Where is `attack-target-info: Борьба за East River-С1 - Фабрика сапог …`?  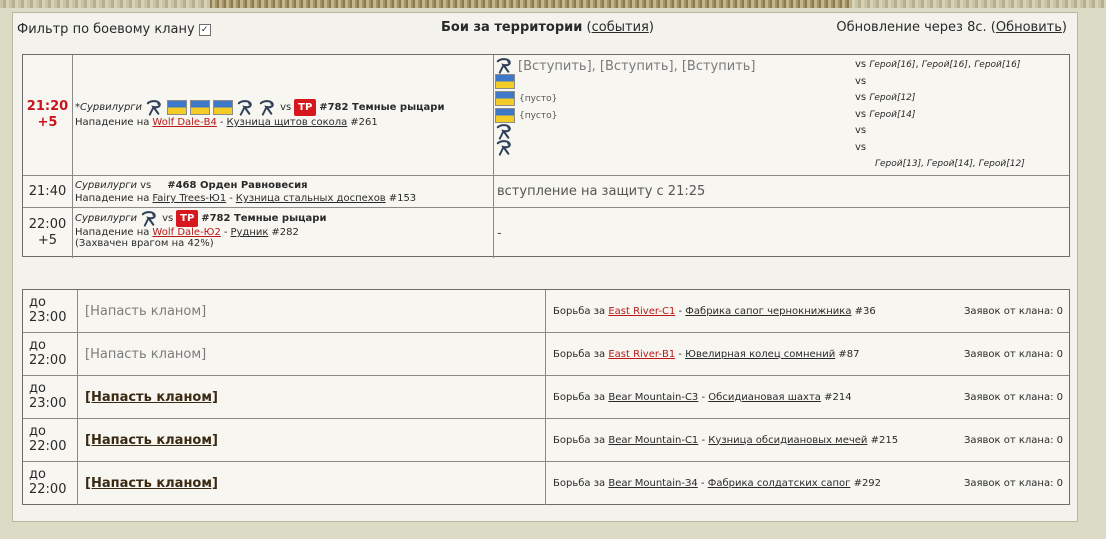 attack-target-info: Борьба за East River-С1 - Фабрика сапог … is located at coordinates (808, 311).